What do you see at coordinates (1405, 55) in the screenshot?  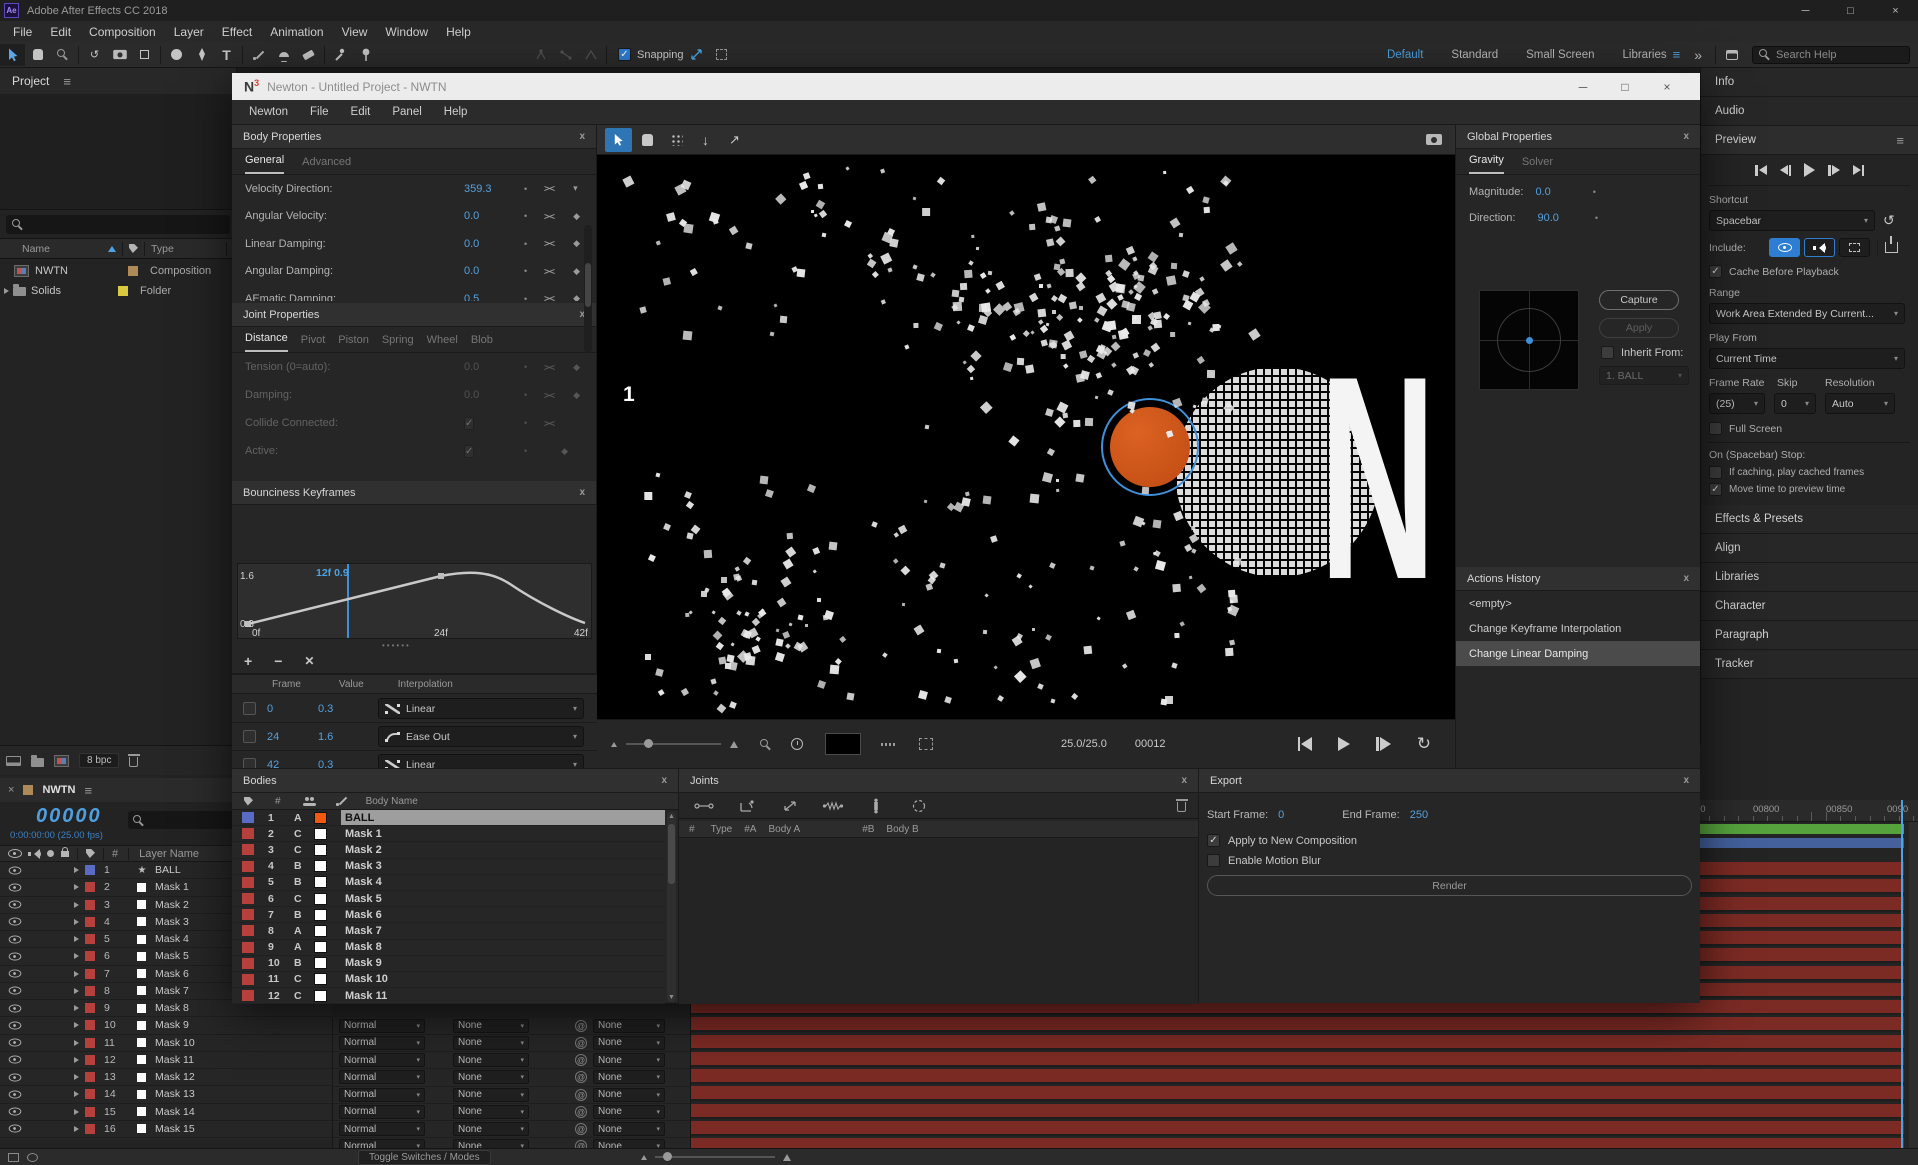 I see `workspace-tab: Default` at bounding box center [1405, 55].